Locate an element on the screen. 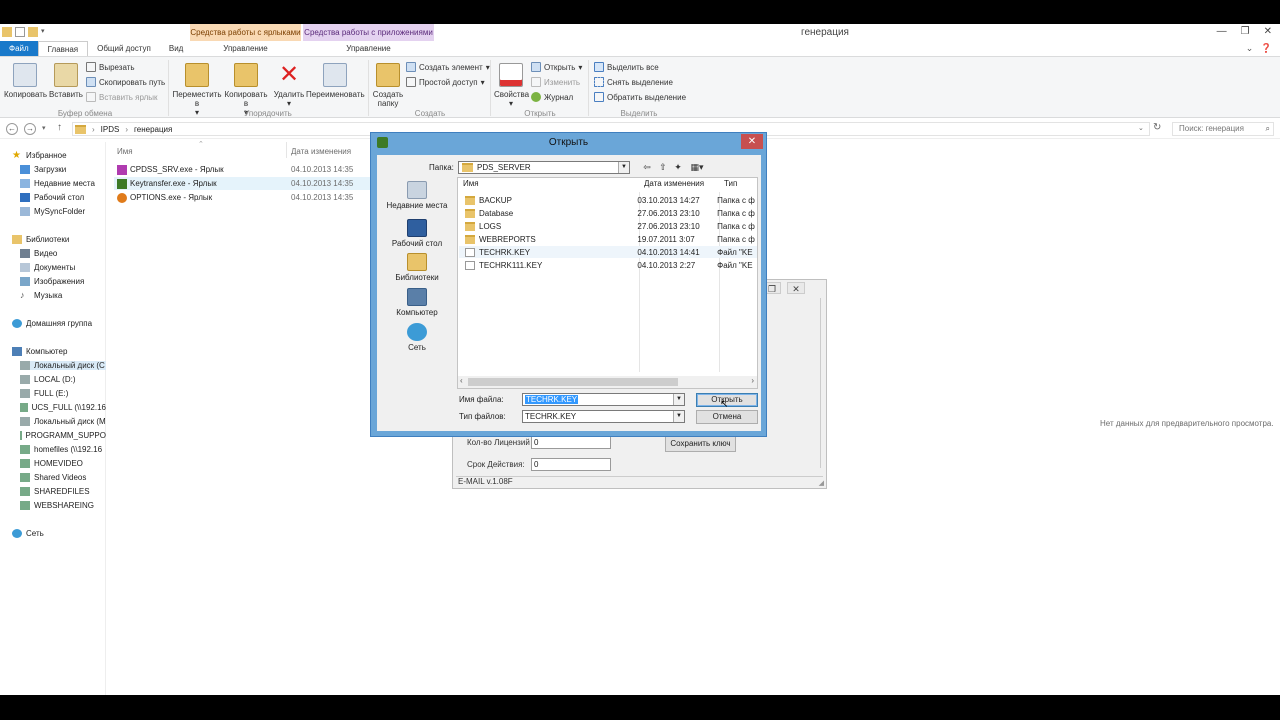  filetype-select: TECHRK.KEY ▼ is located at coordinates (603, 416).